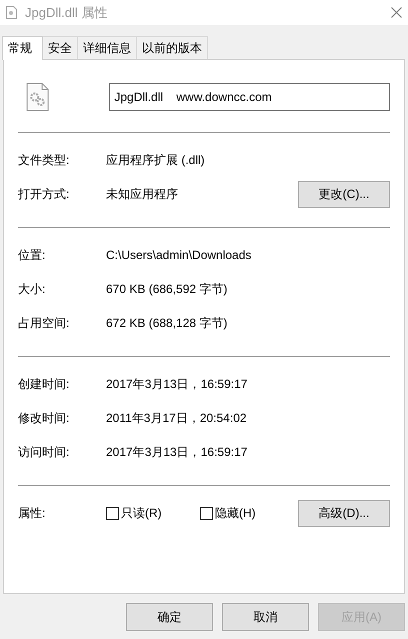  I want to click on field-value: C:\Users\admin\Downloads, so click(179, 255).